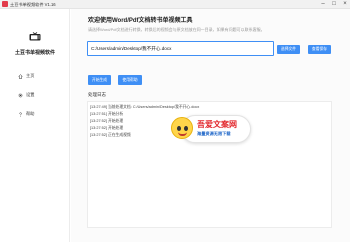 This screenshot has width=350, height=242. What do you see at coordinates (34, 53) in the screenshot?
I see `app-logo-text: 土豆书单视频软件` at bounding box center [34, 53].